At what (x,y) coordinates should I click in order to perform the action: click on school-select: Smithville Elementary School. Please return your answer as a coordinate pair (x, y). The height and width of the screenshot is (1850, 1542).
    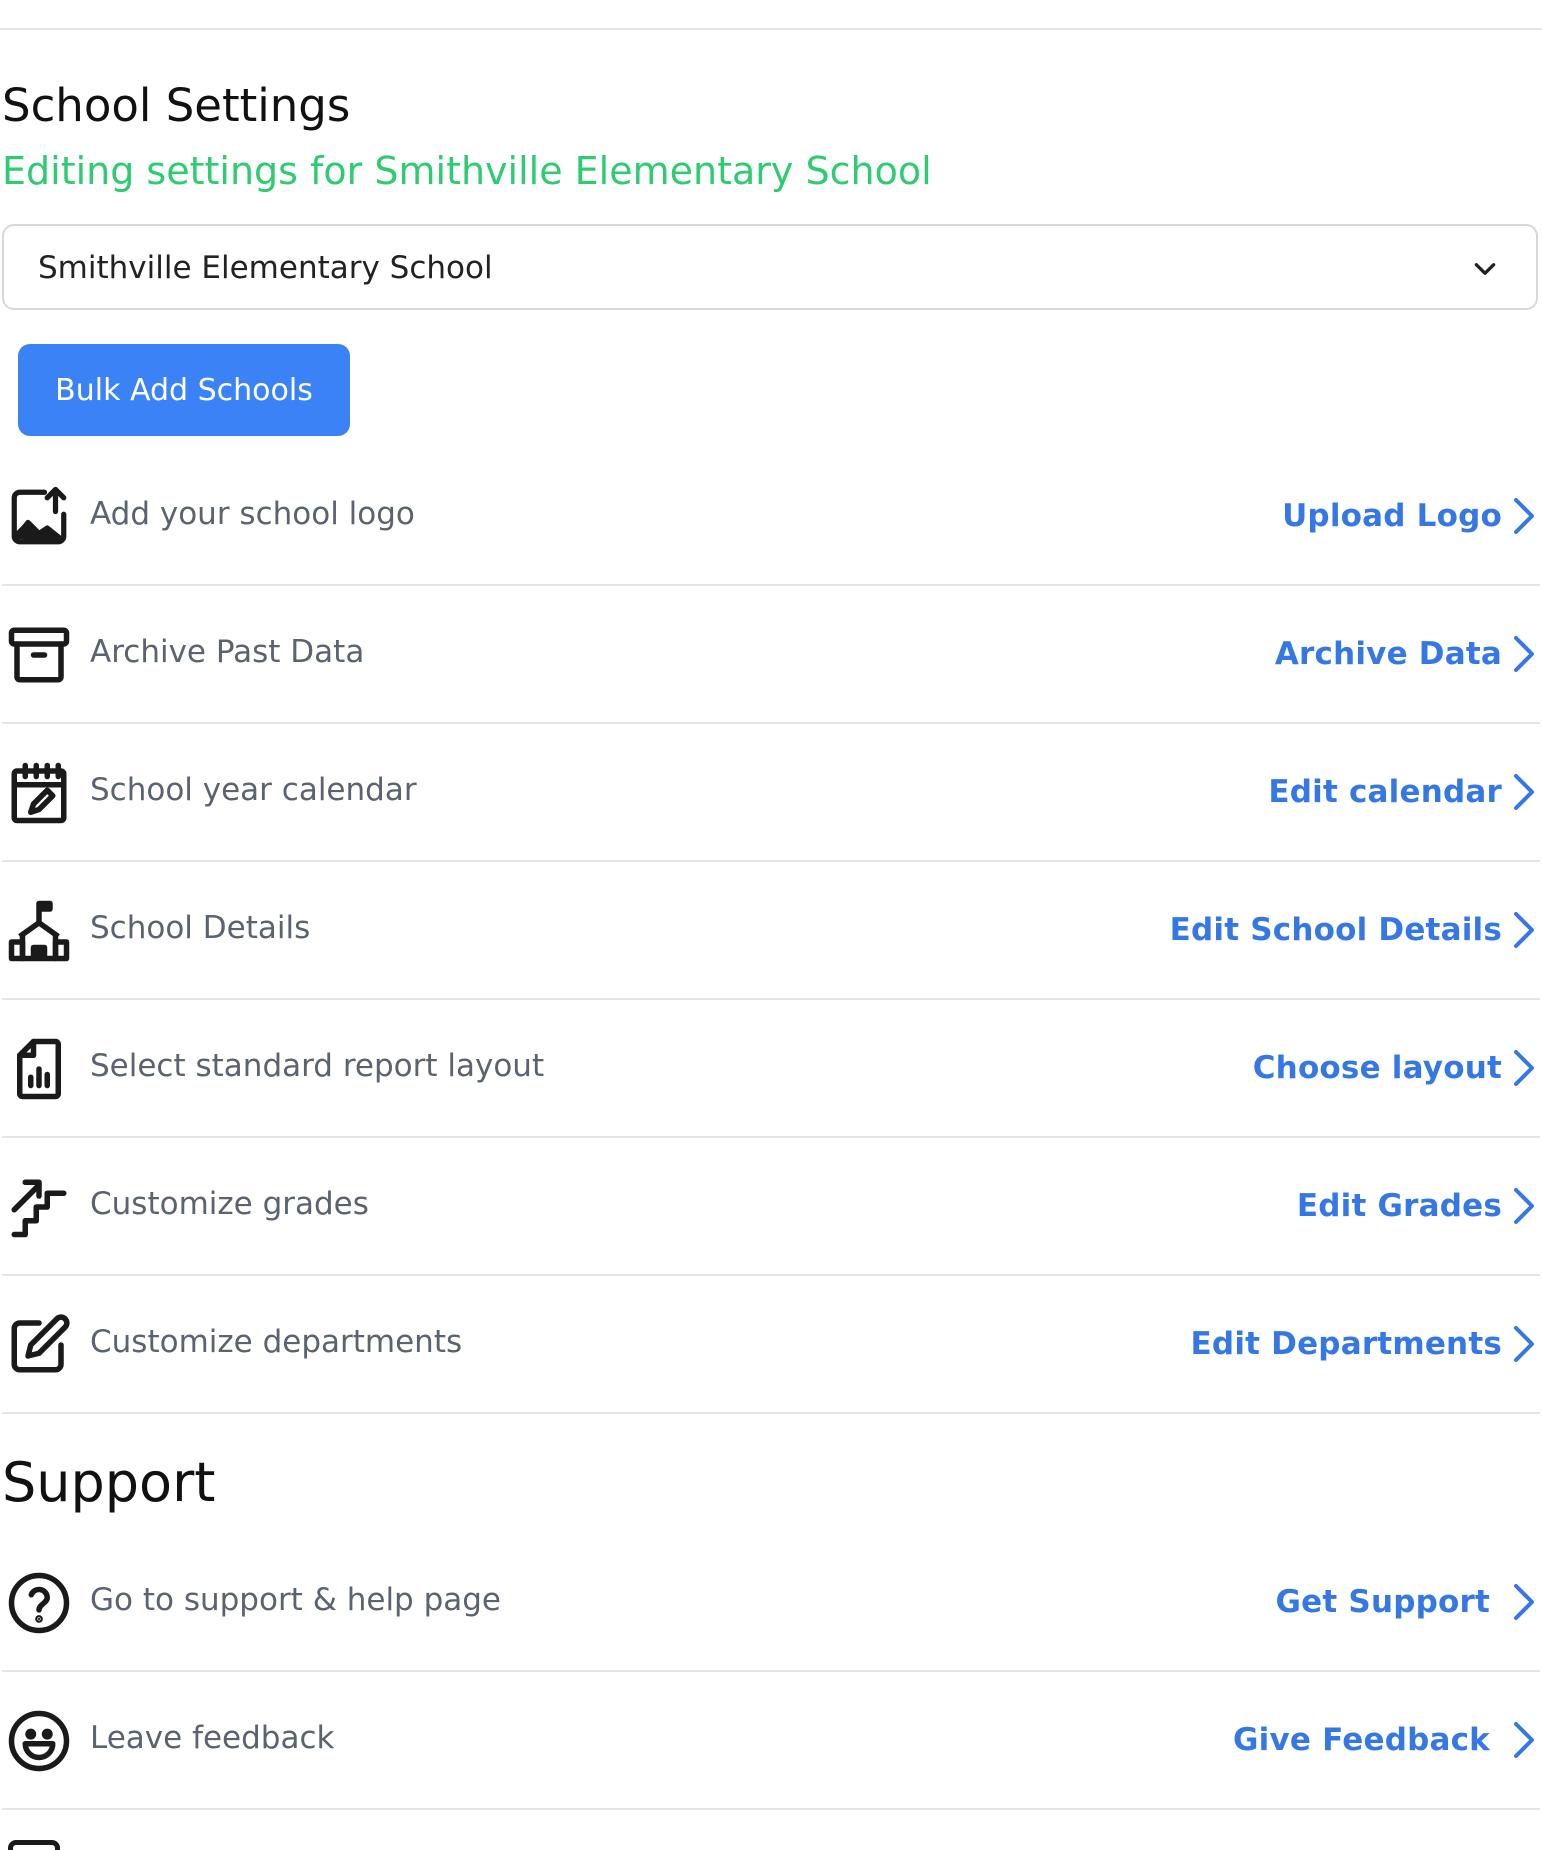
    Looking at the image, I should click on (770, 267).